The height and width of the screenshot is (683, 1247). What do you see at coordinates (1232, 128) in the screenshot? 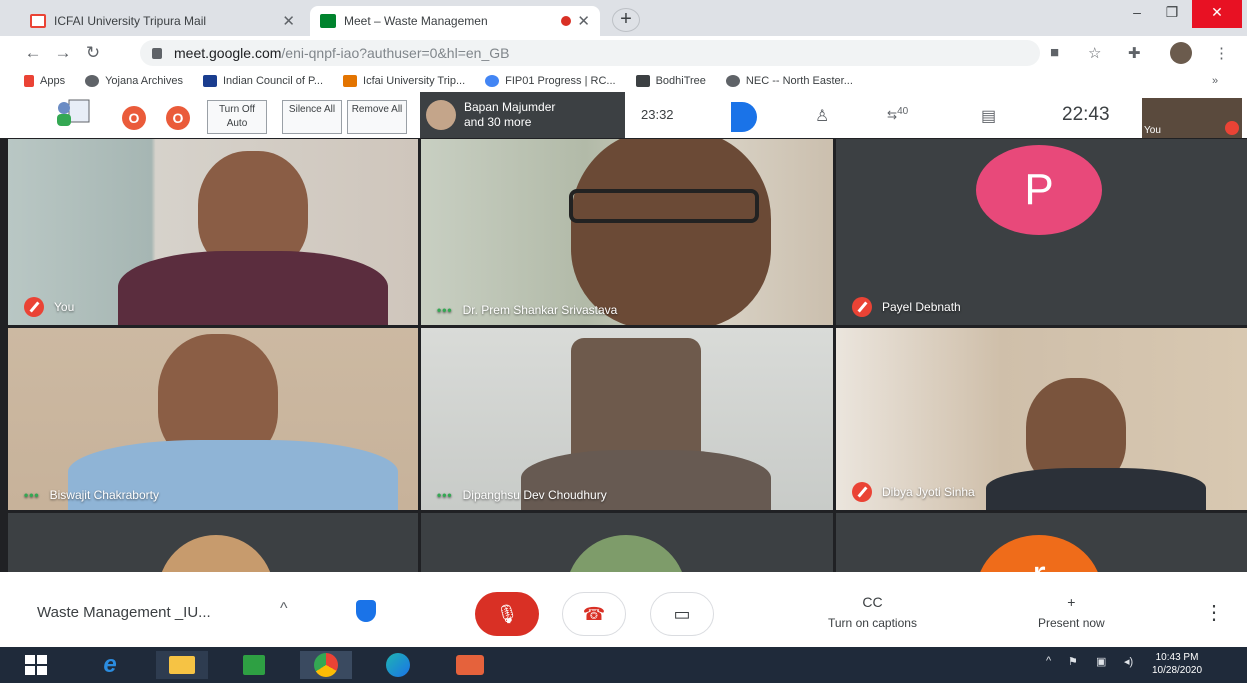
I see `mic-off-icon` at bounding box center [1232, 128].